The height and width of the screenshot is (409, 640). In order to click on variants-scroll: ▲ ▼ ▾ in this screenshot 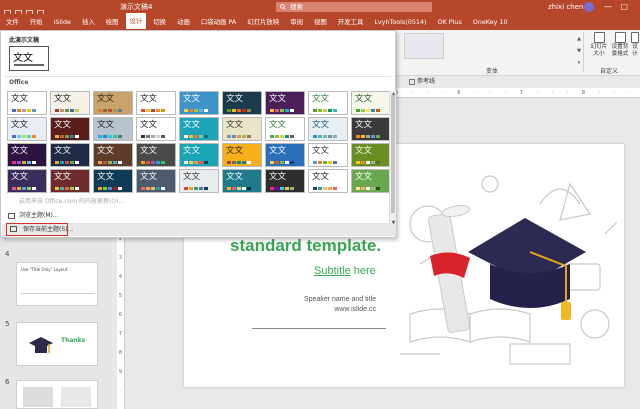, I will do `click(579, 51)`.